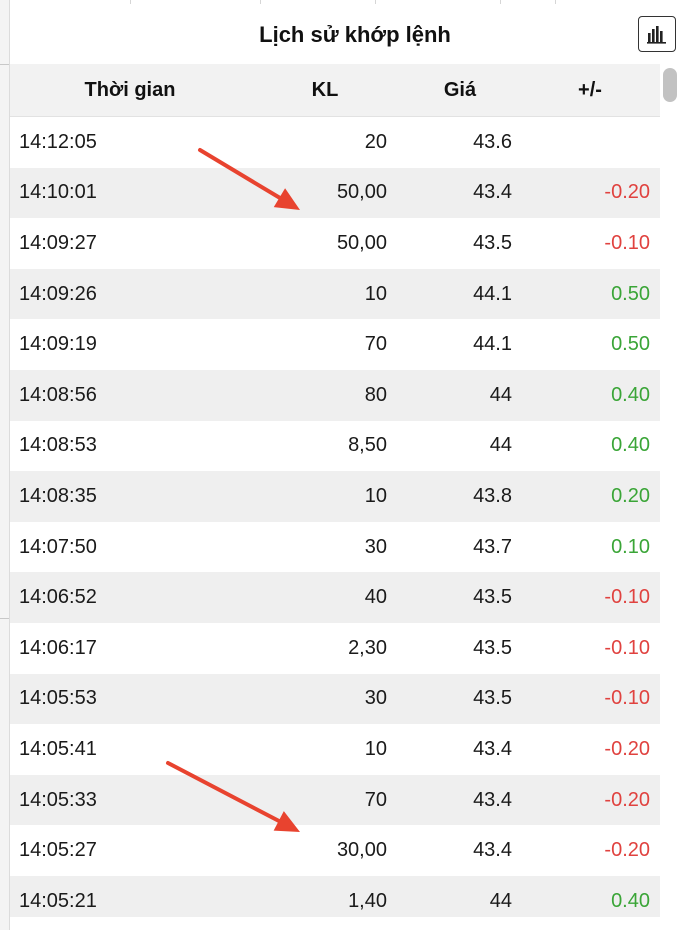  What do you see at coordinates (375, 597) in the screenshot?
I see `trade-volume: 40` at bounding box center [375, 597].